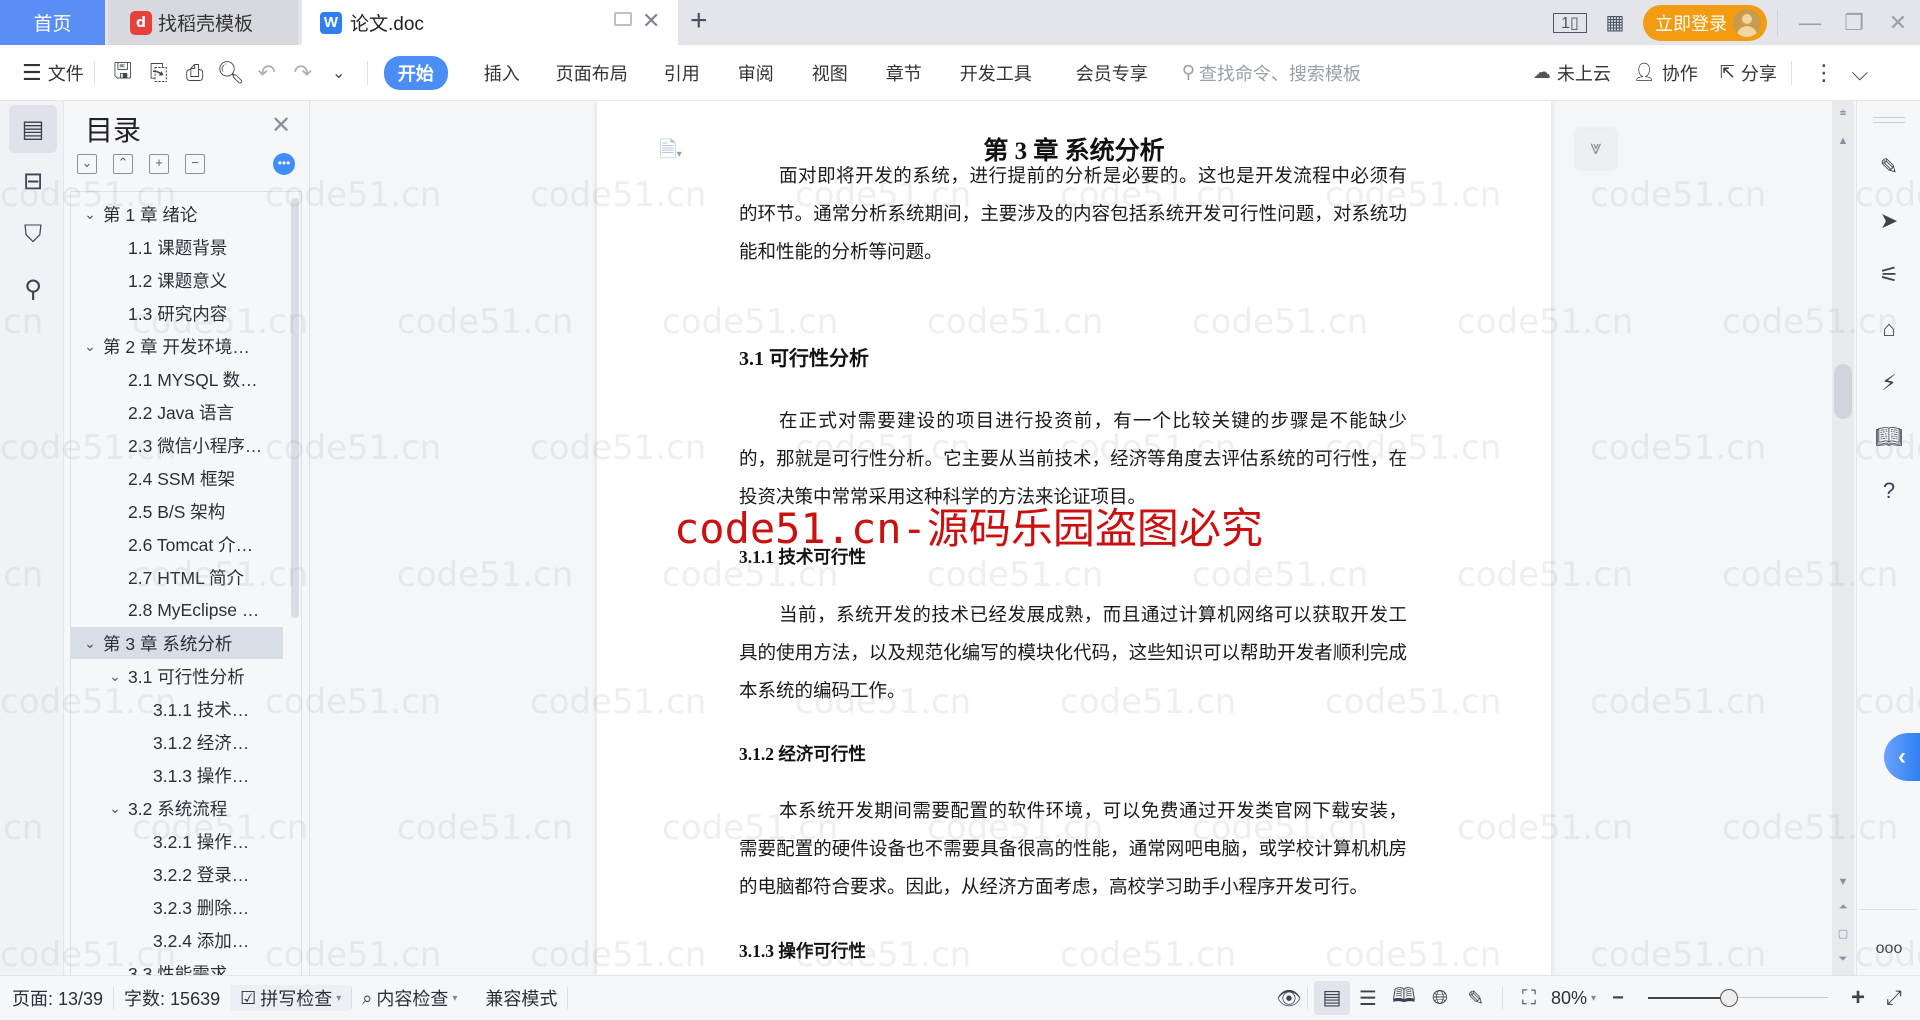 The height and width of the screenshot is (1020, 1920). What do you see at coordinates (177, 808) in the screenshot?
I see `toc-item: ⌄ 3.2 系统流程` at bounding box center [177, 808].